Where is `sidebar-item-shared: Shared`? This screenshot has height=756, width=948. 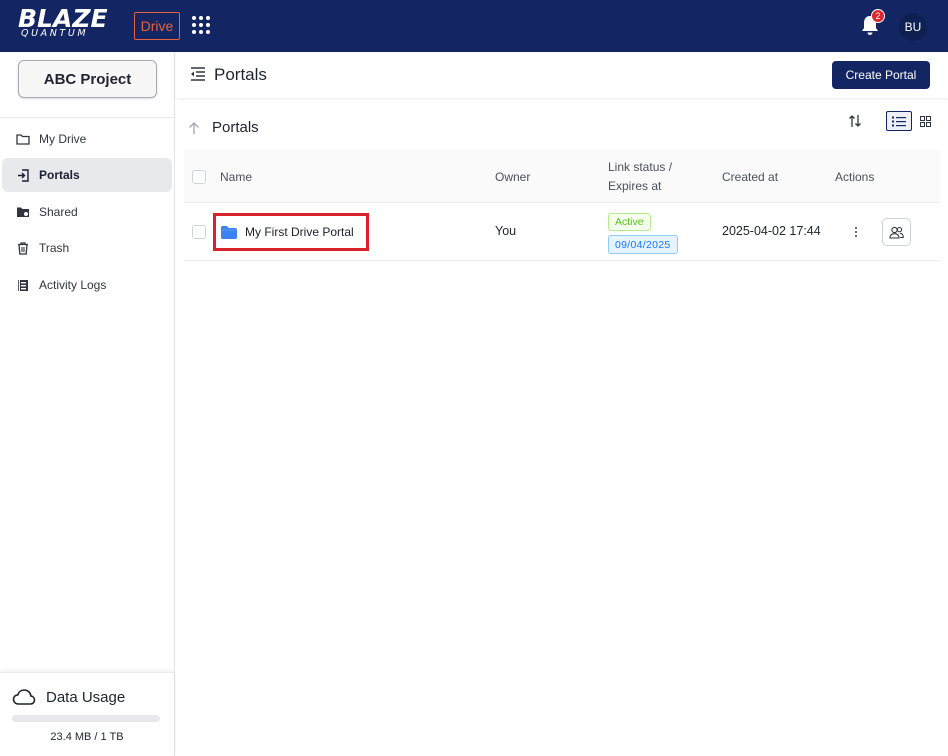
sidebar-item-shared: Shared is located at coordinates (87, 212).